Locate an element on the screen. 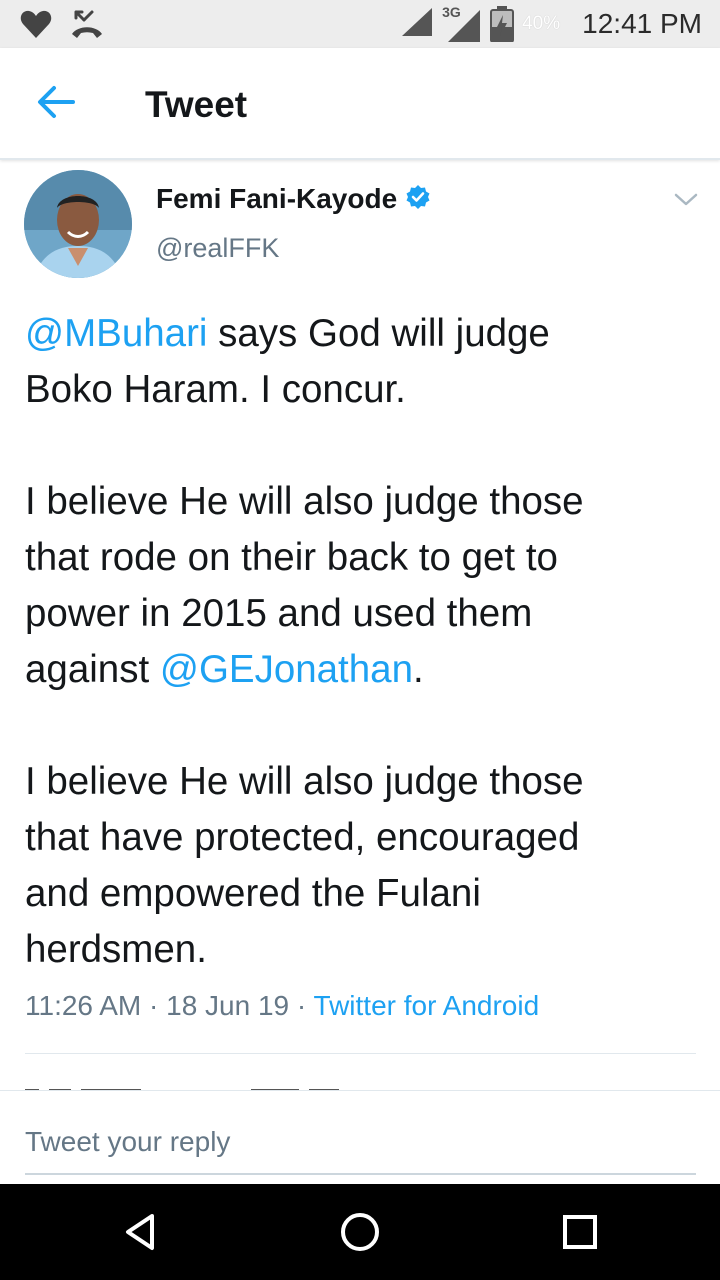 This screenshot has width=720, height=1280. missed-call-icon is located at coordinates (87, 26).